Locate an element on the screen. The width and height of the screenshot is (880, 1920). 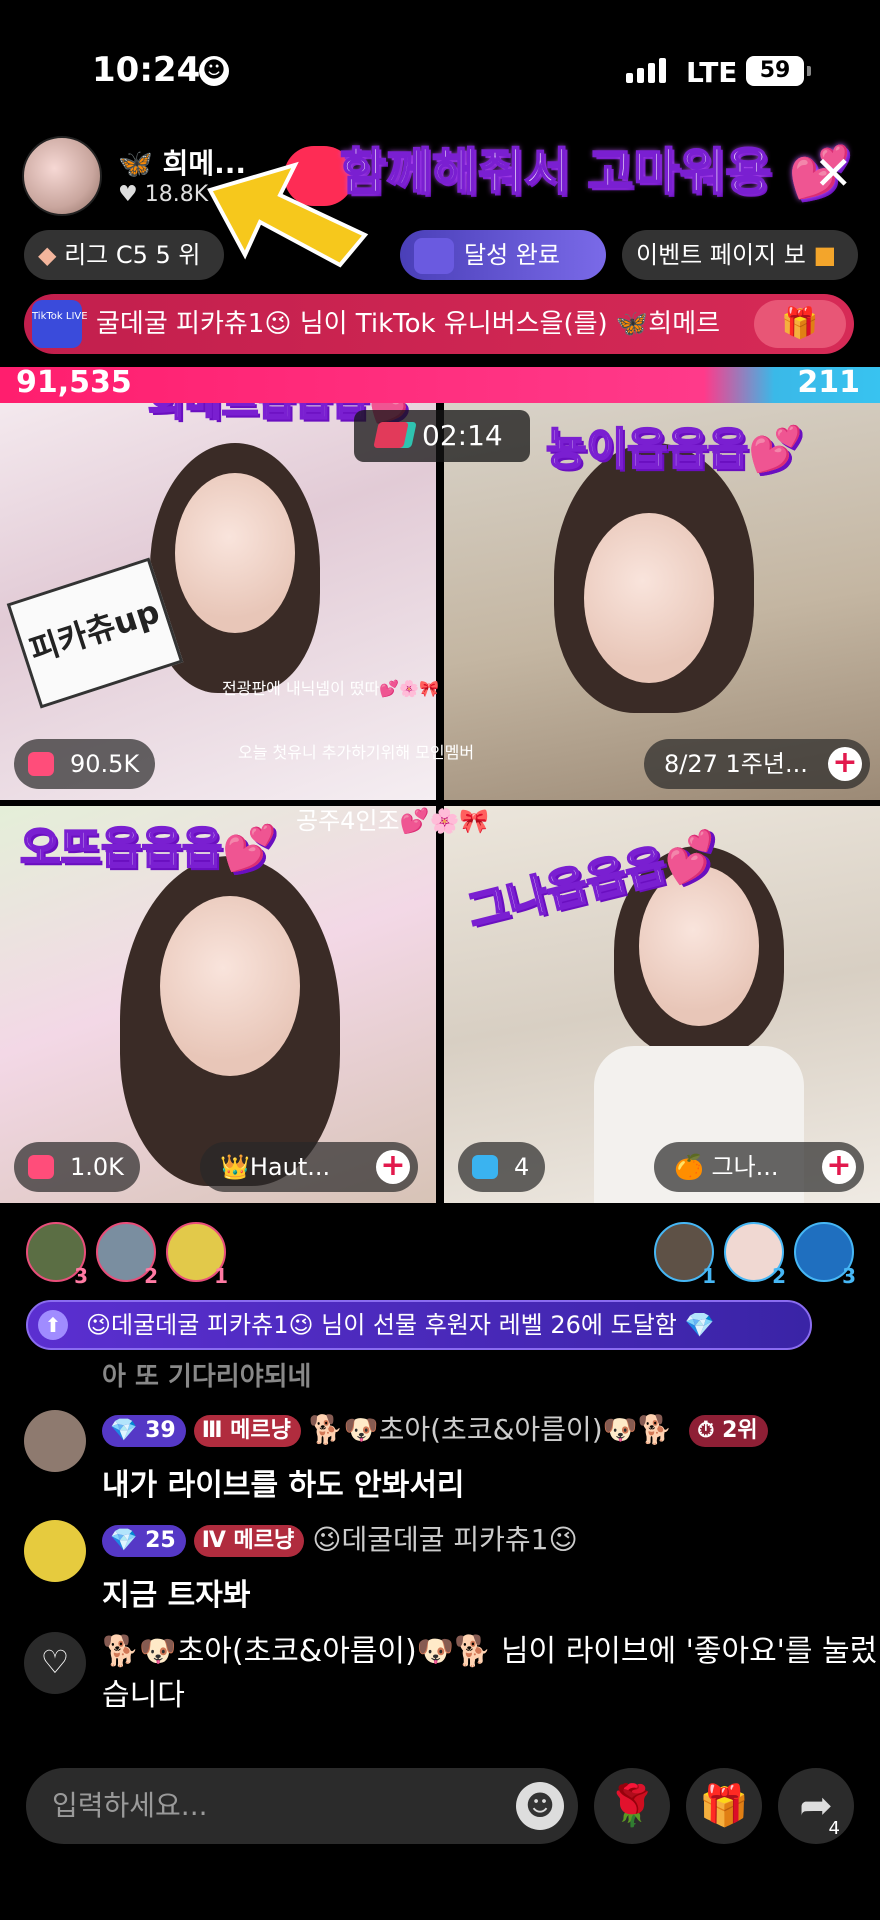
gift-icon: 🎁 is located at coordinates (800, 324).